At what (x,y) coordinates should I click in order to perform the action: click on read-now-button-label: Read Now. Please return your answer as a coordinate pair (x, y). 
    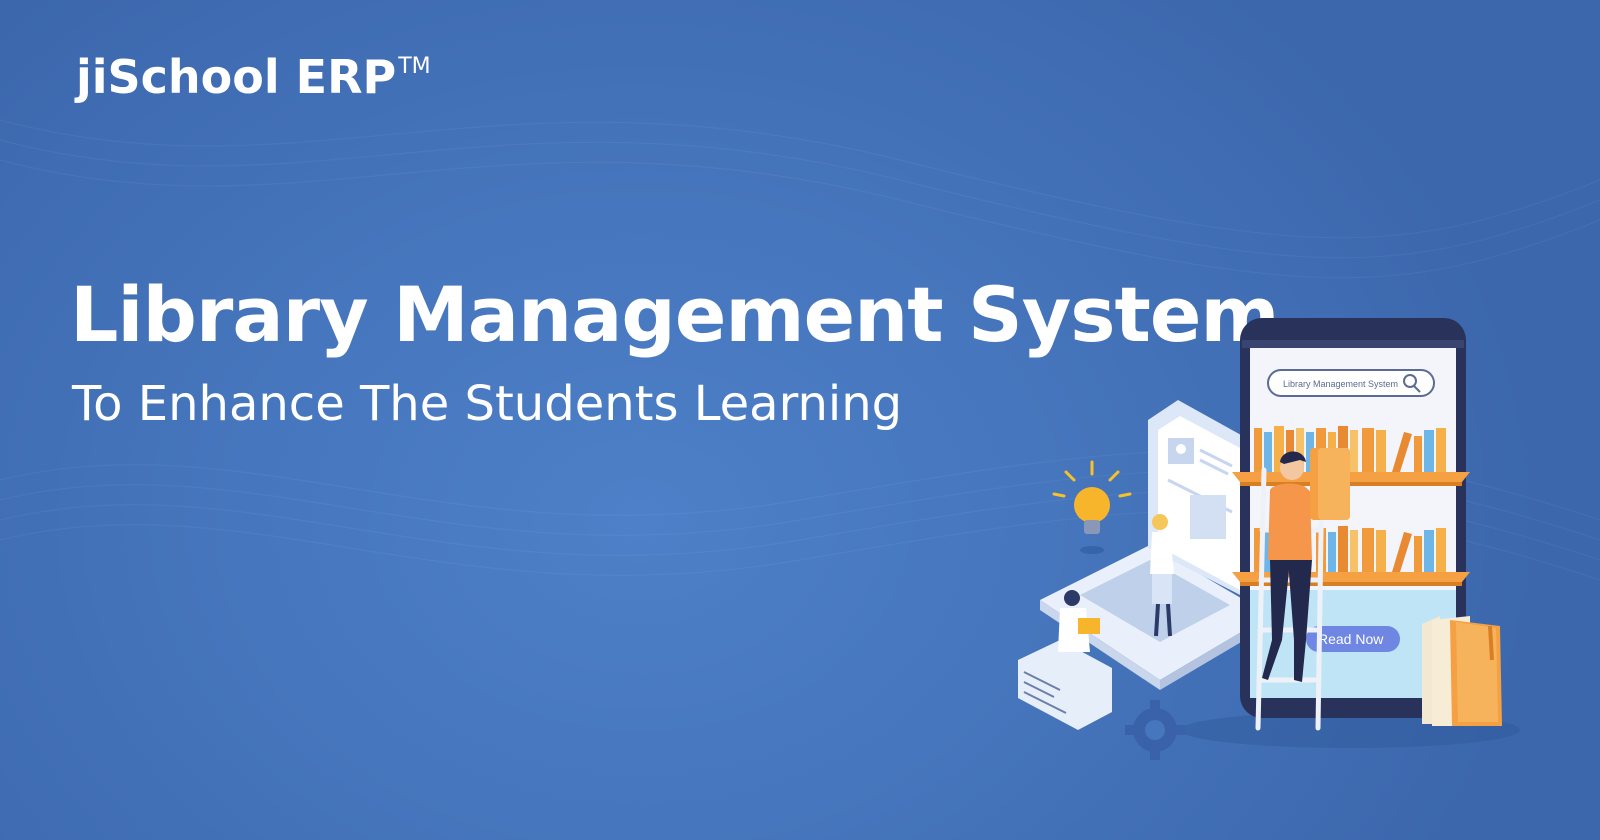
    Looking at the image, I should click on (1351, 639).